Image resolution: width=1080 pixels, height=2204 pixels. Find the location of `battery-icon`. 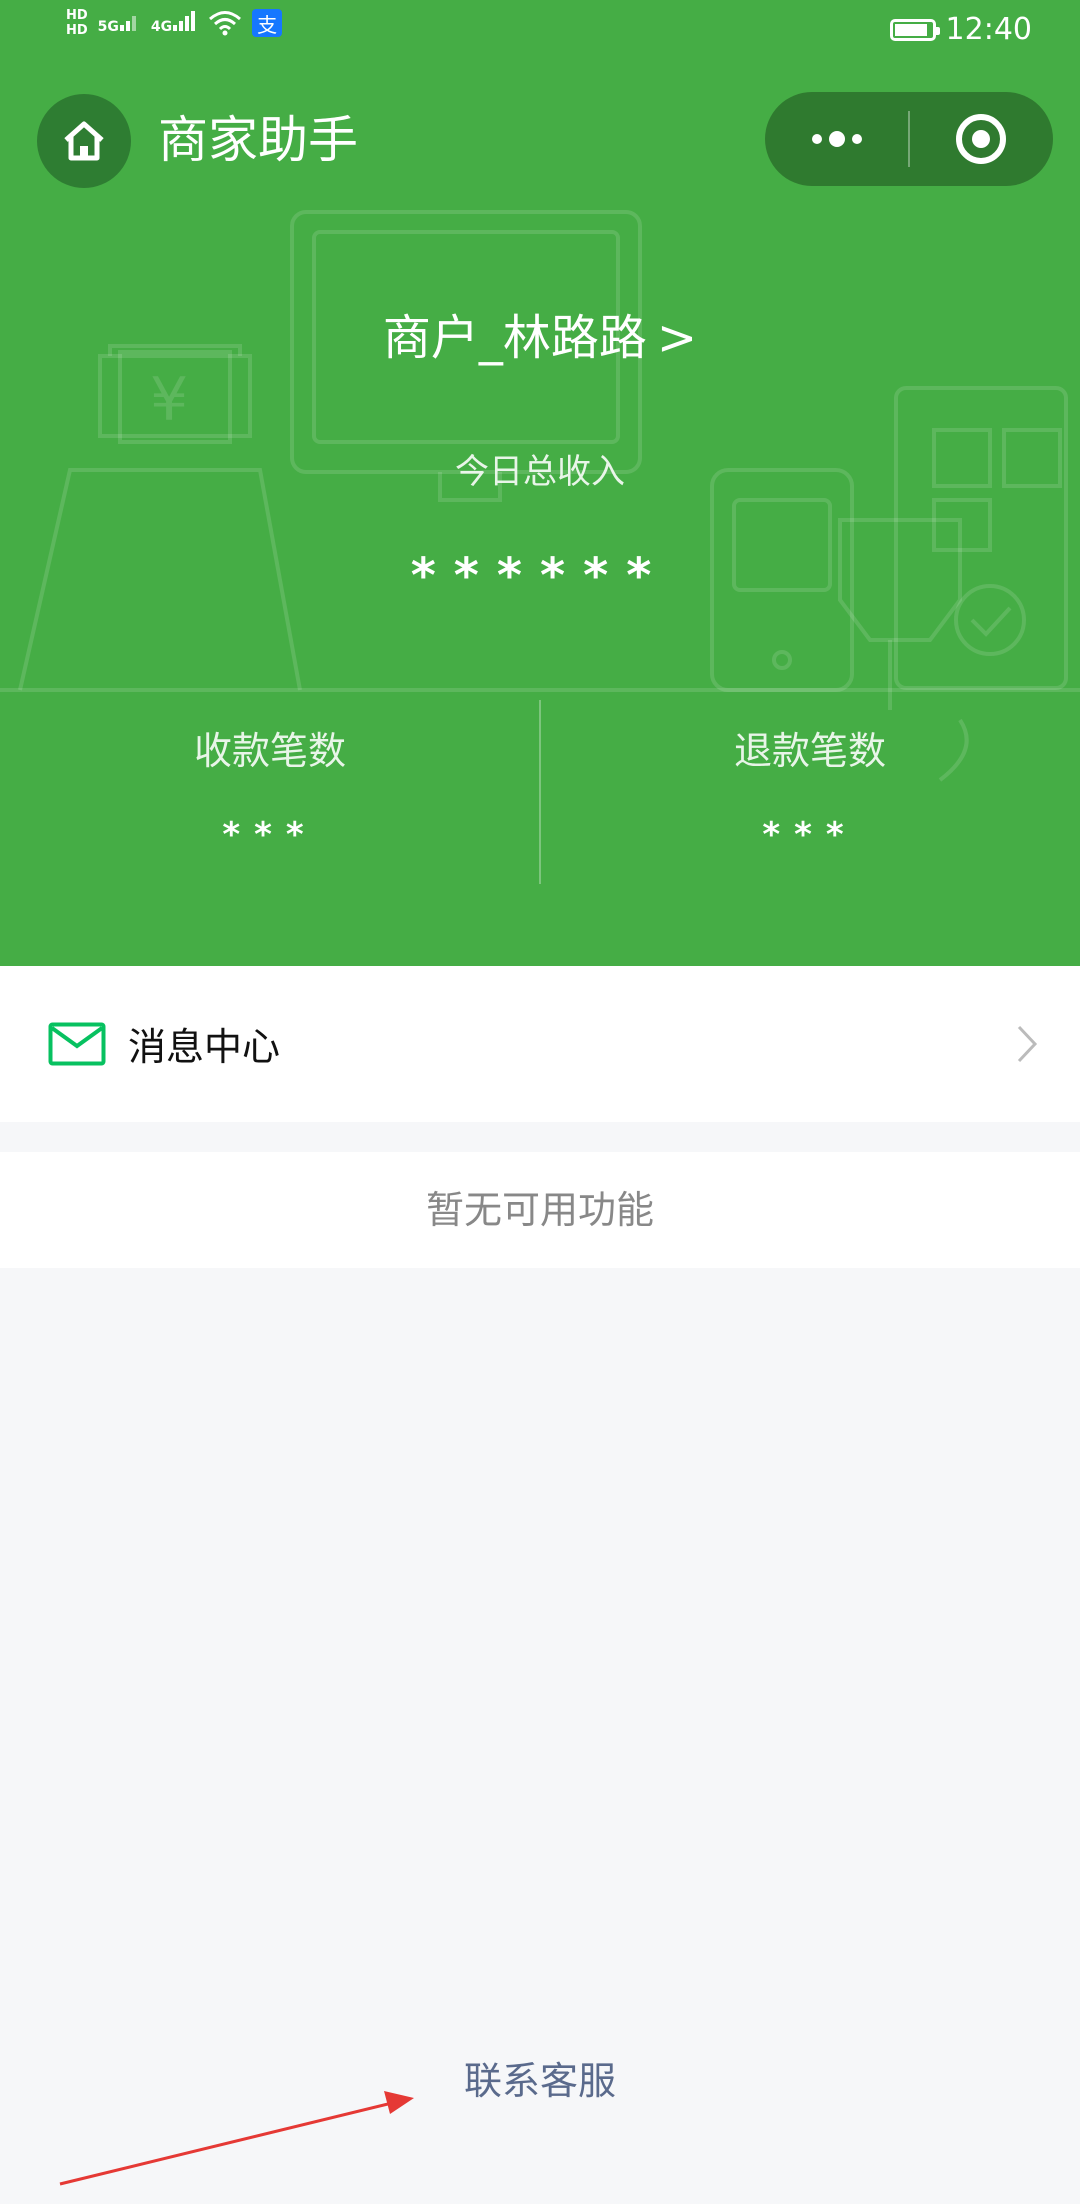

battery-icon is located at coordinates (914, 29).